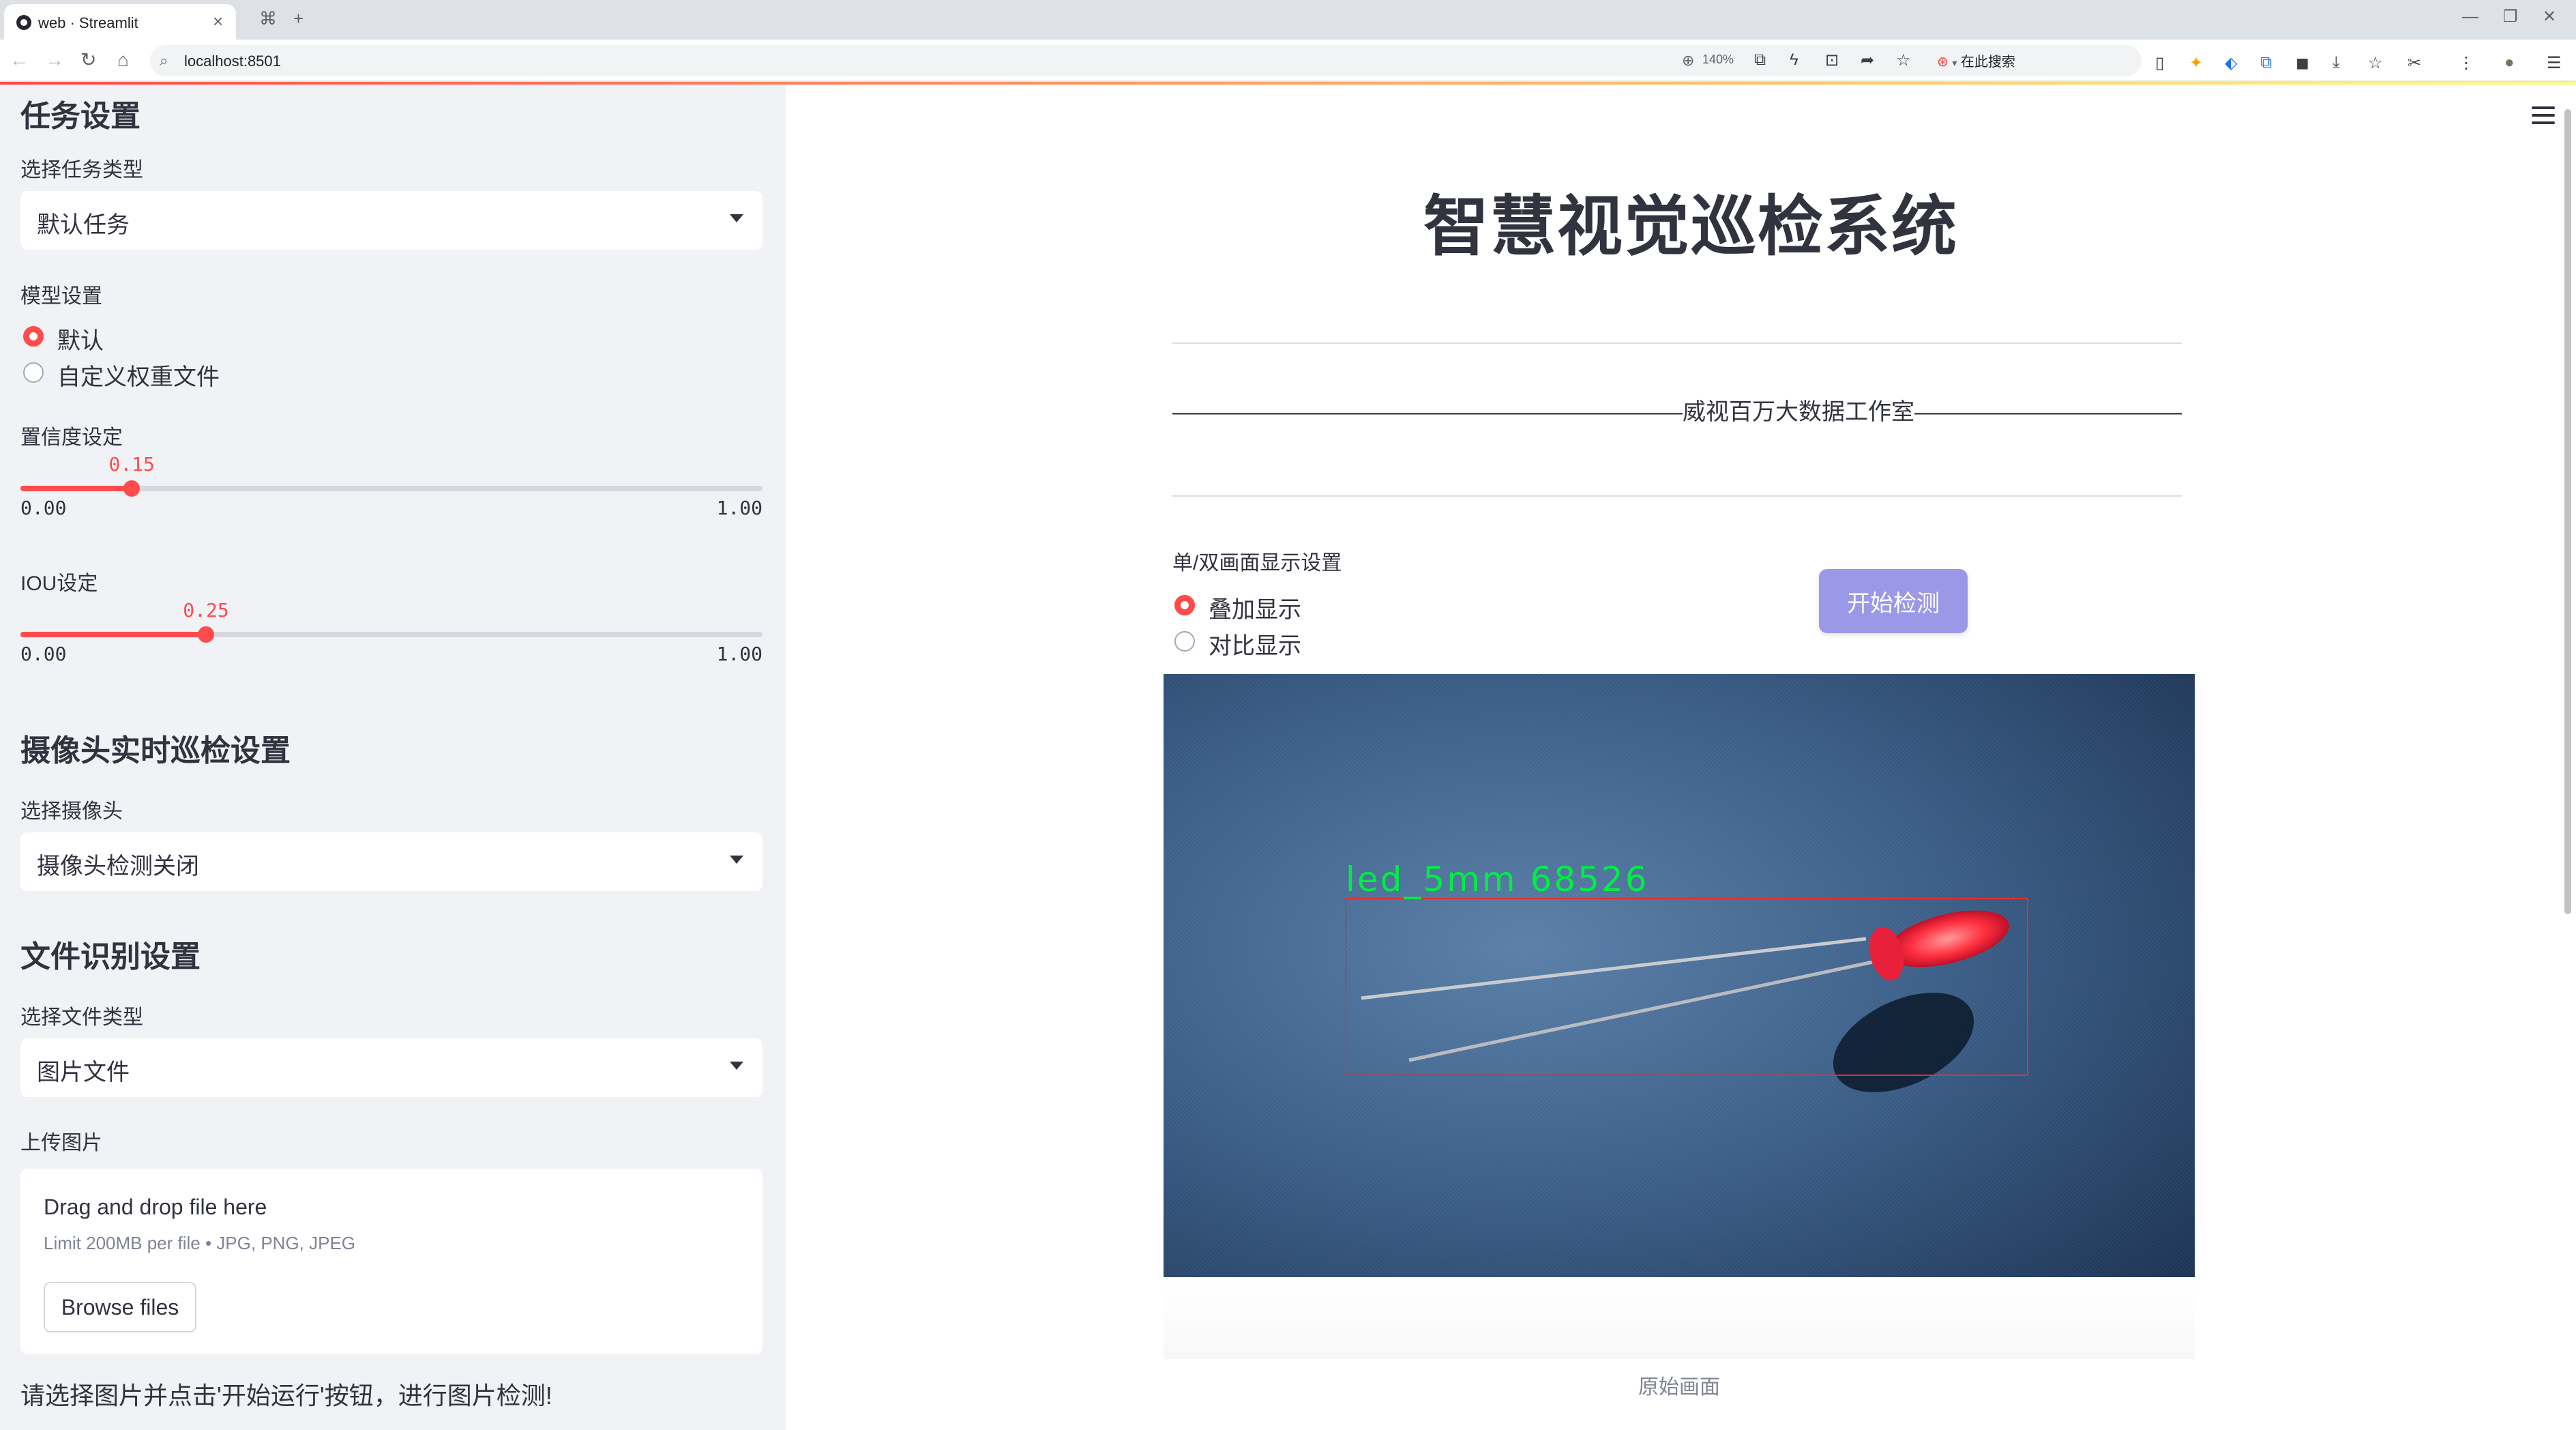 The width and height of the screenshot is (2576, 1430). Describe the element at coordinates (1255, 610) in the screenshot. I see `radio-label: 叠加显示` at that location.